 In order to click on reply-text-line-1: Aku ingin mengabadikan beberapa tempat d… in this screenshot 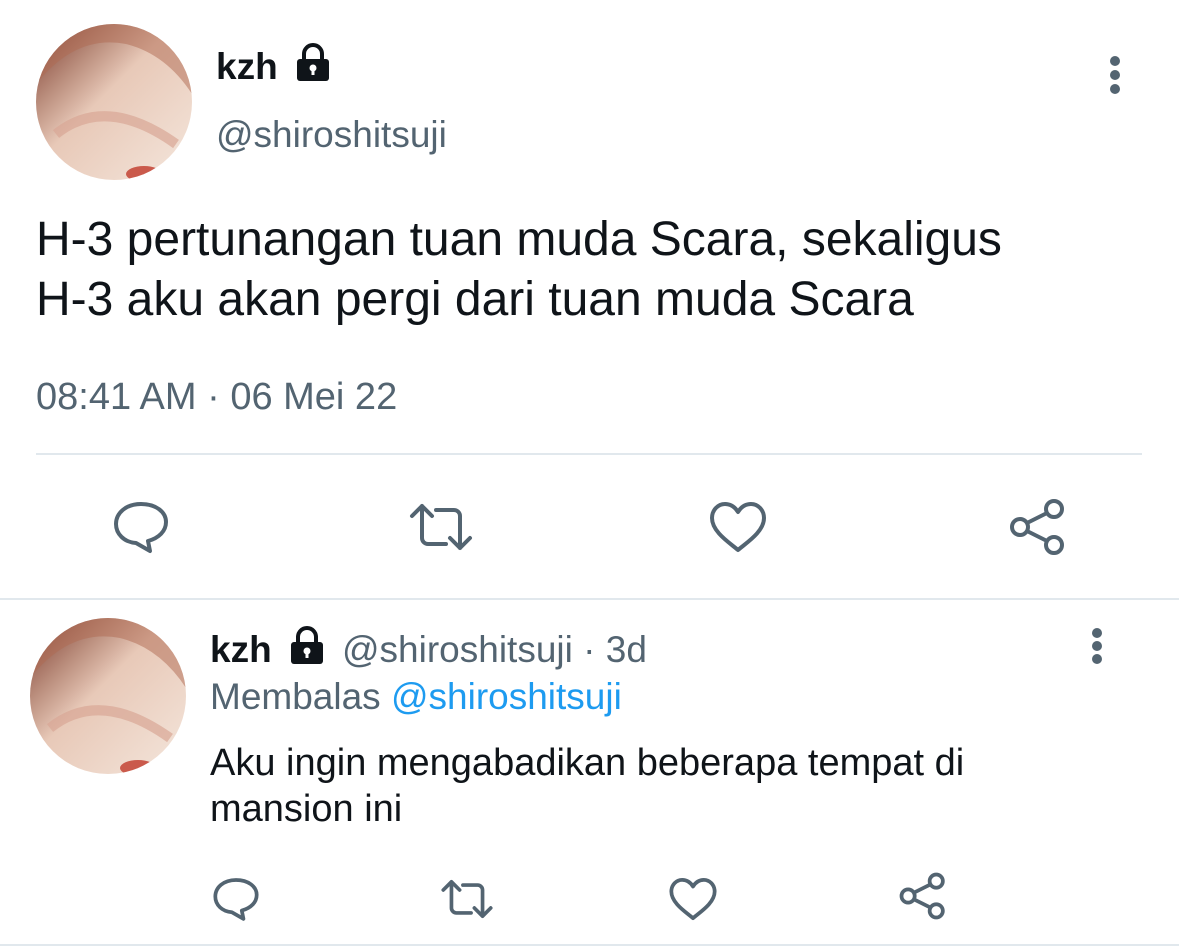, I will do `click(587, 763)`.